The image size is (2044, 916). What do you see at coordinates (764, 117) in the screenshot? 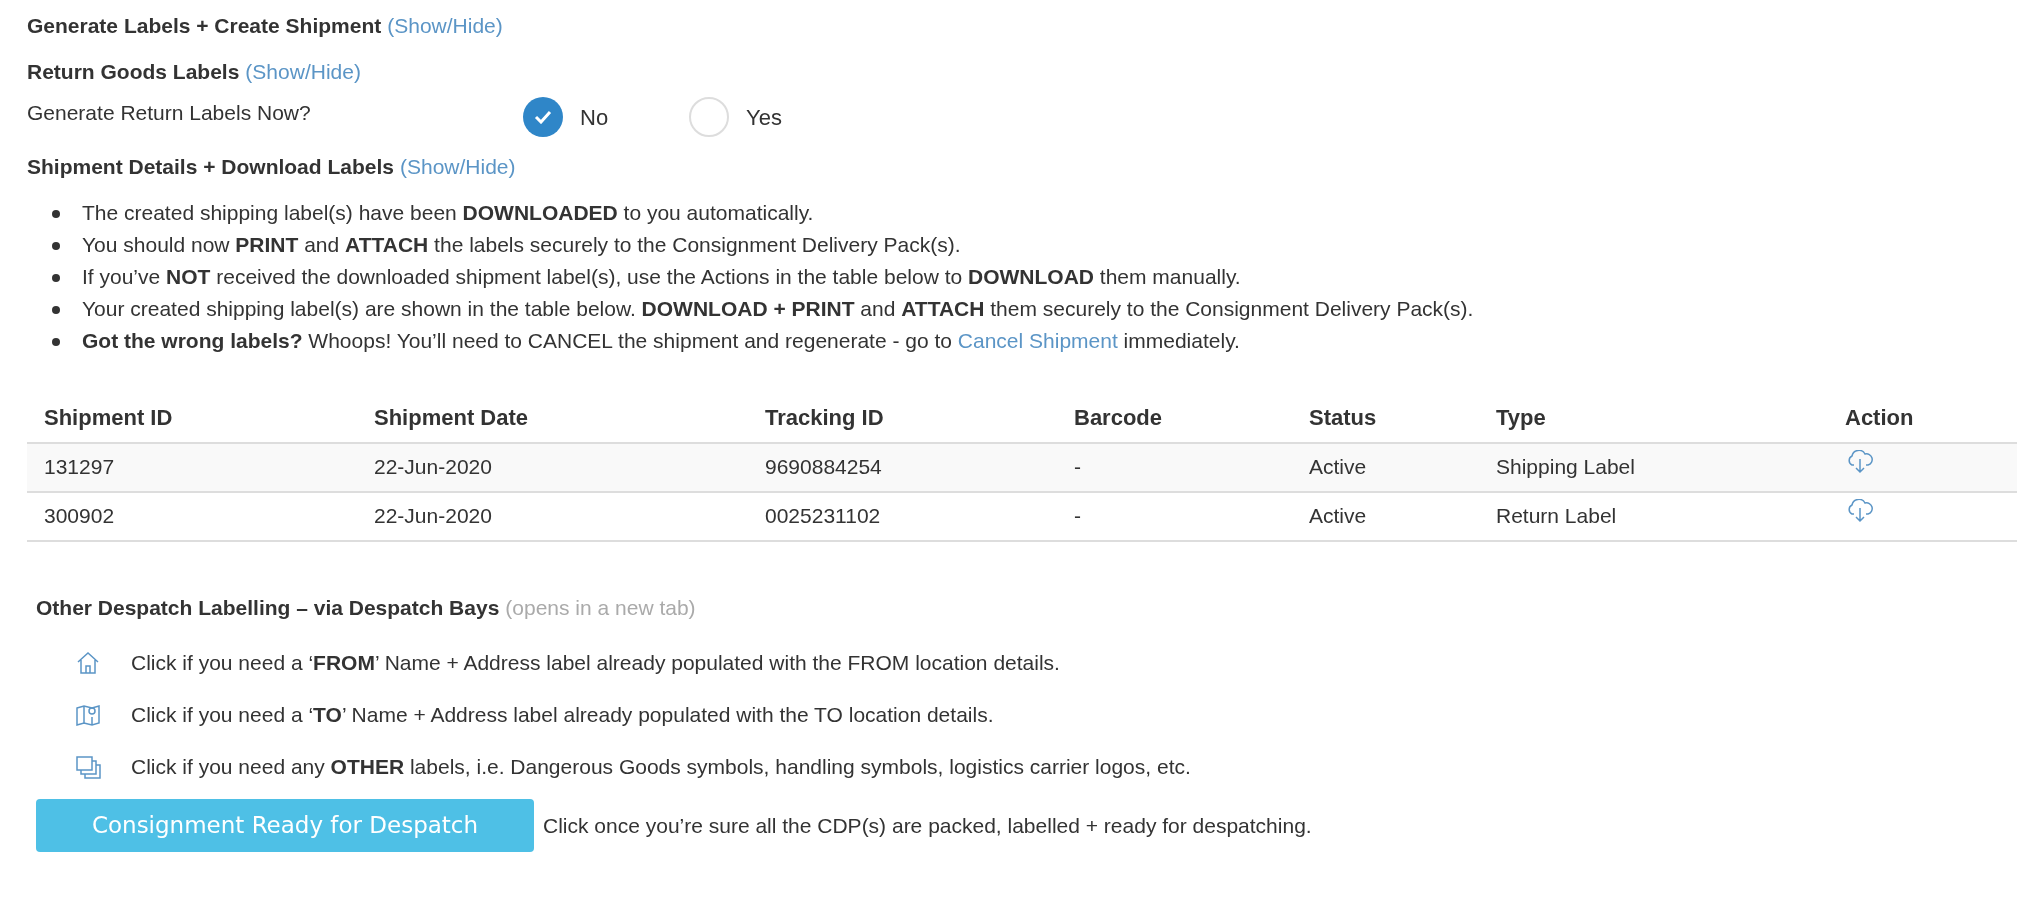
I see `radio-label: Yes` at bounding box center [764, 117].